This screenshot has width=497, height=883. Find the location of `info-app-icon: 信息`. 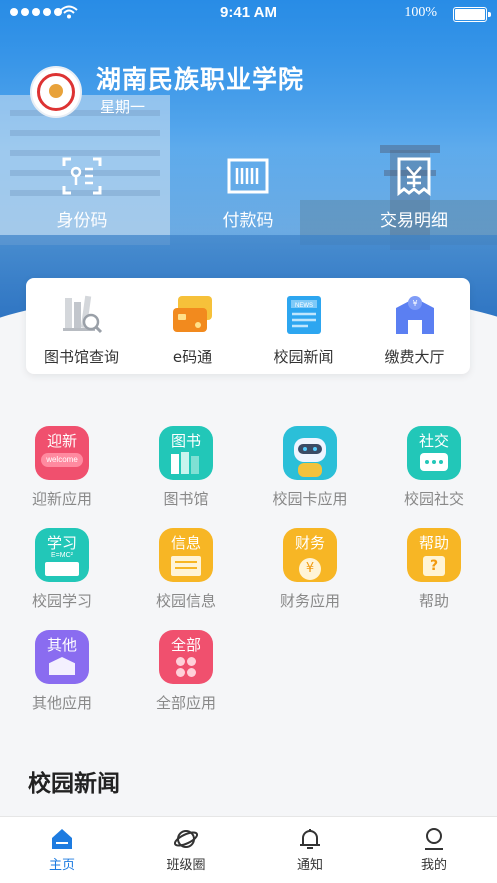

info-app-icon: 信息 is located at coordinates (186, 555).